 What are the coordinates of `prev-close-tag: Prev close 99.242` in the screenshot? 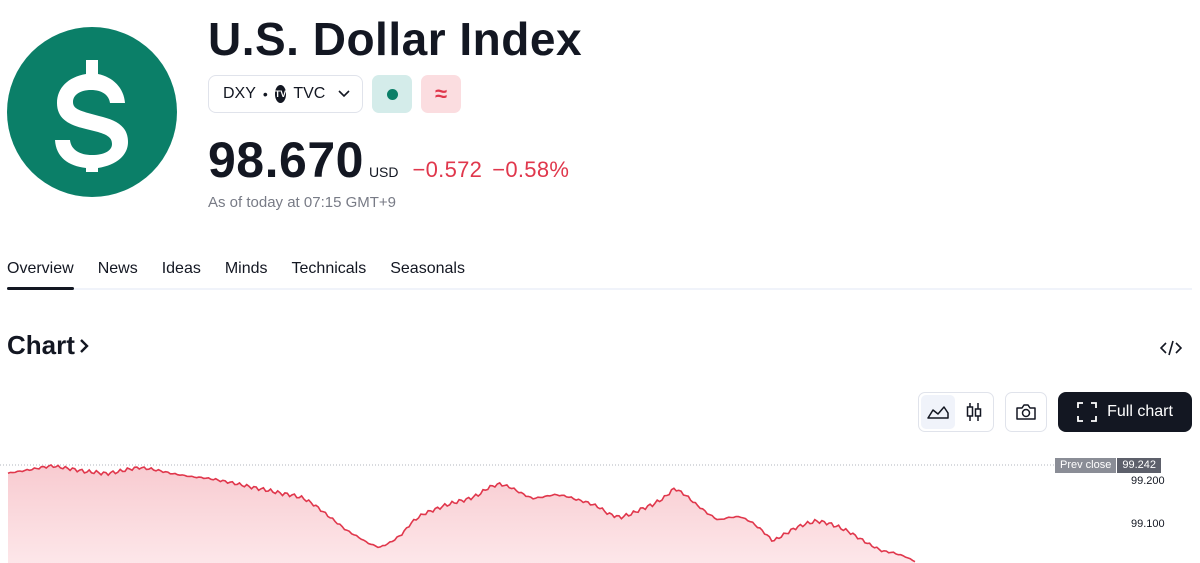 It's located at (1108, 465).